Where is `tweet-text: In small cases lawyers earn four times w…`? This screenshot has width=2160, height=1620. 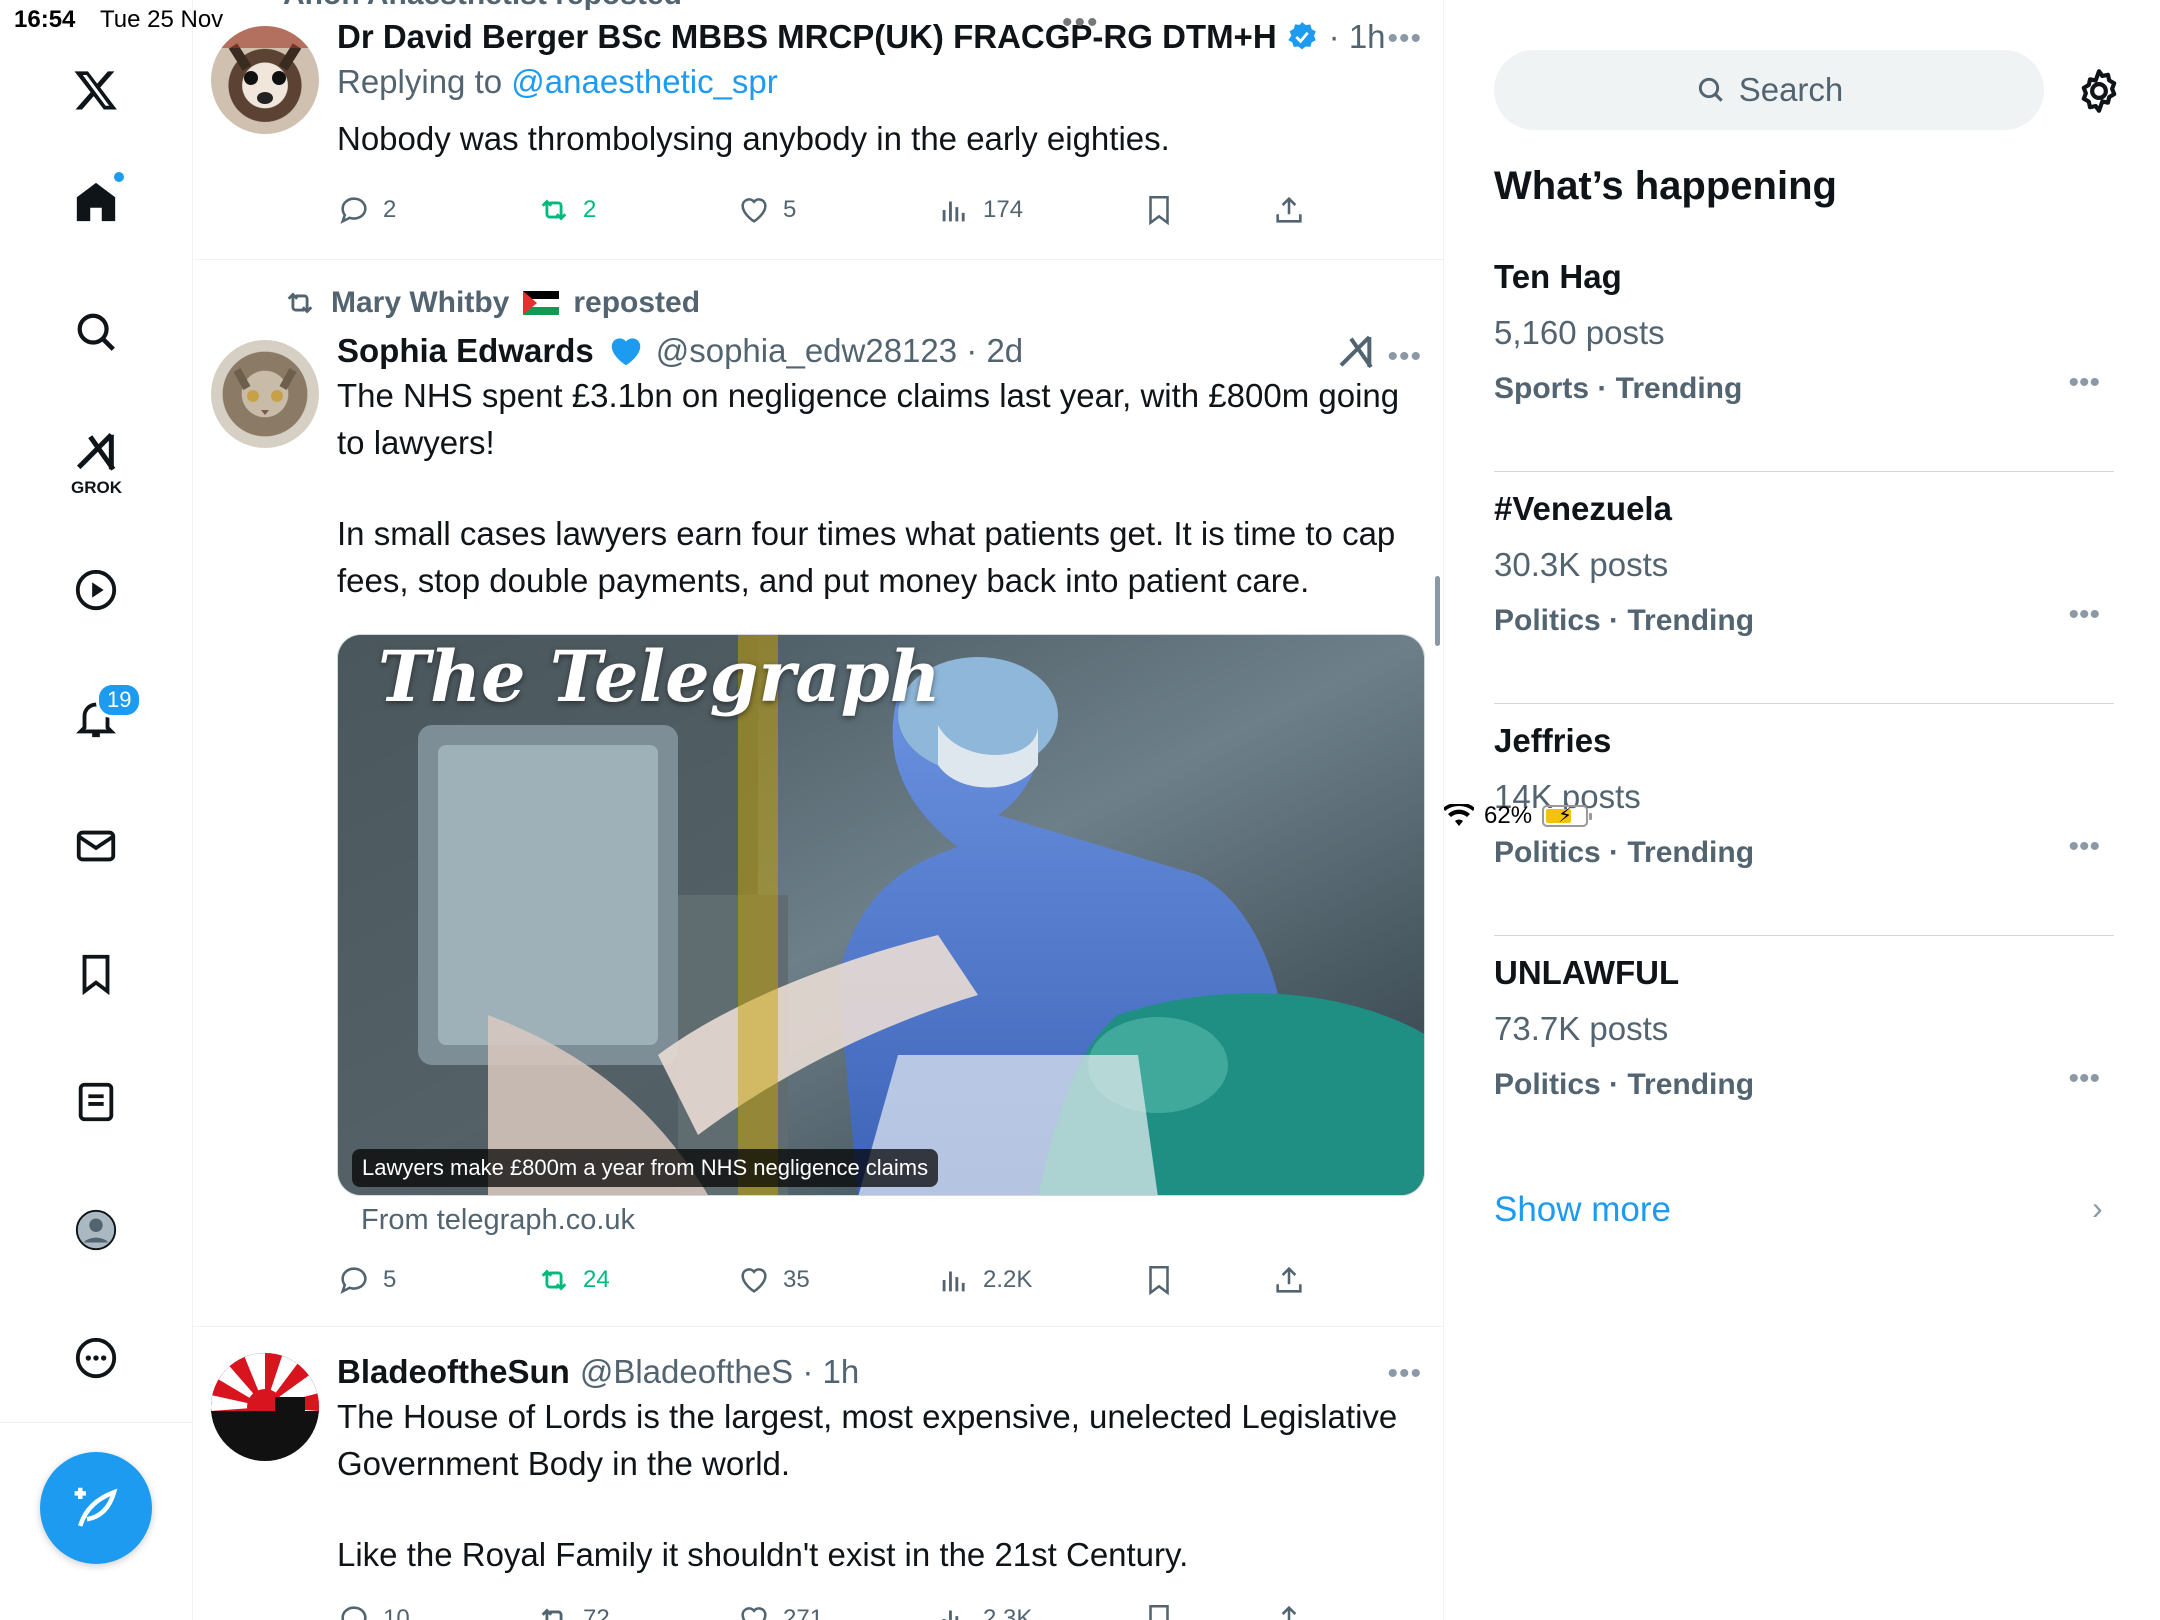
tweet-text: In small cases lawyers earn four times w… is located at coordinates (866, 557).